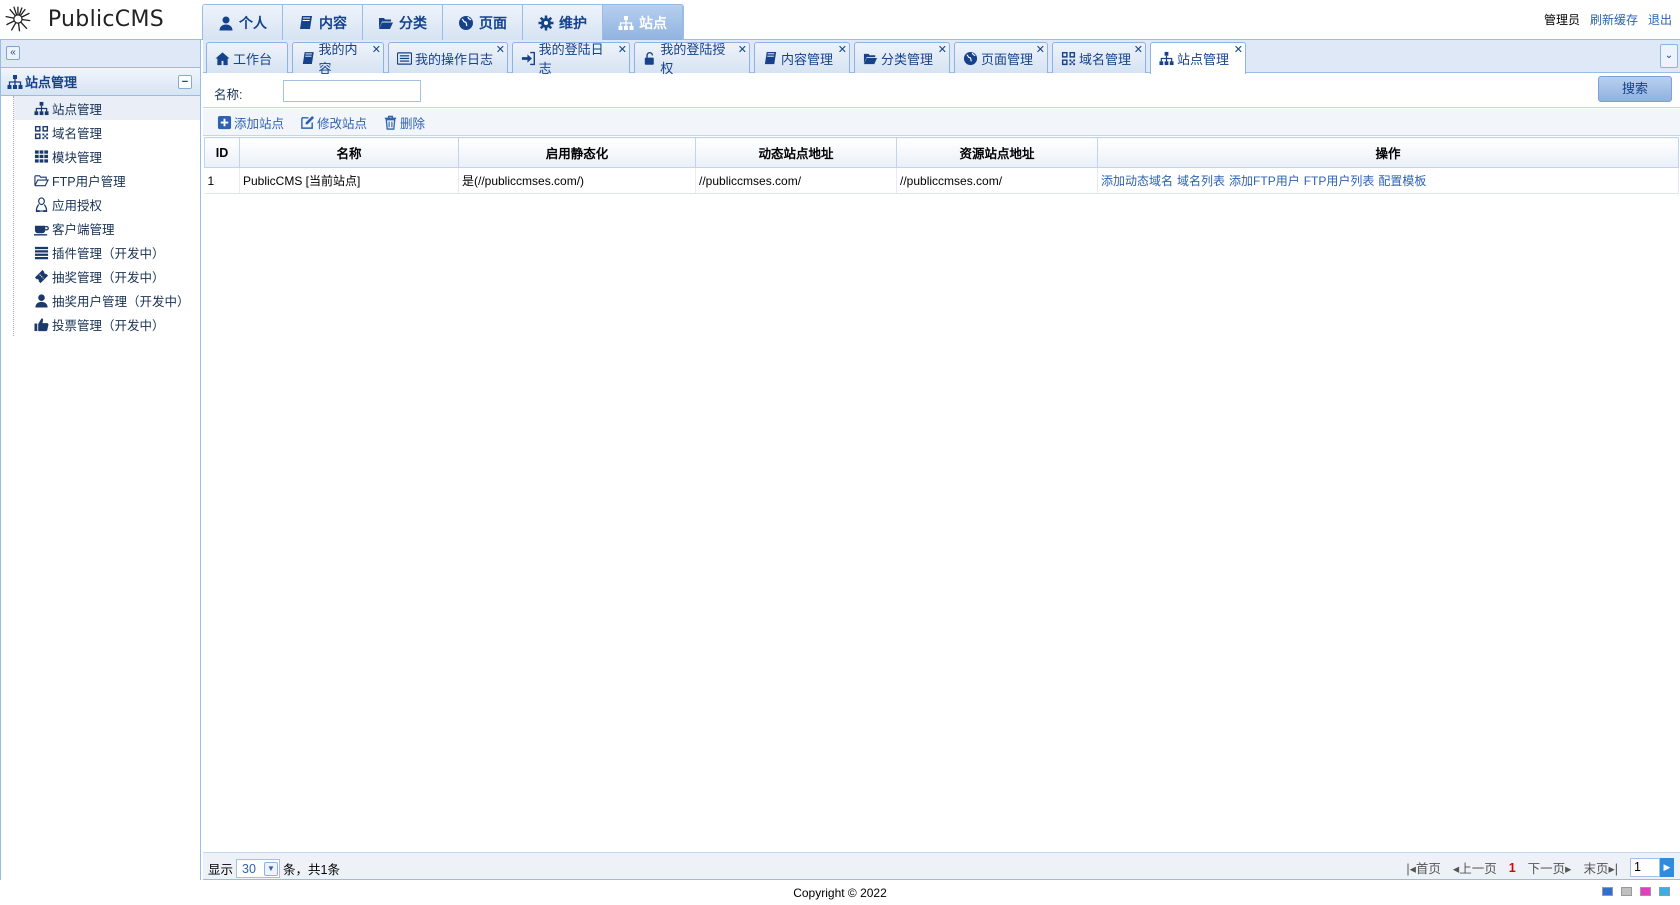 This screenshot has width=1680, height=905. What do you see at coordinates (493, 23) in the screenshot?
I see `nav-page-label: 页面` at bounding box center [493, 23].